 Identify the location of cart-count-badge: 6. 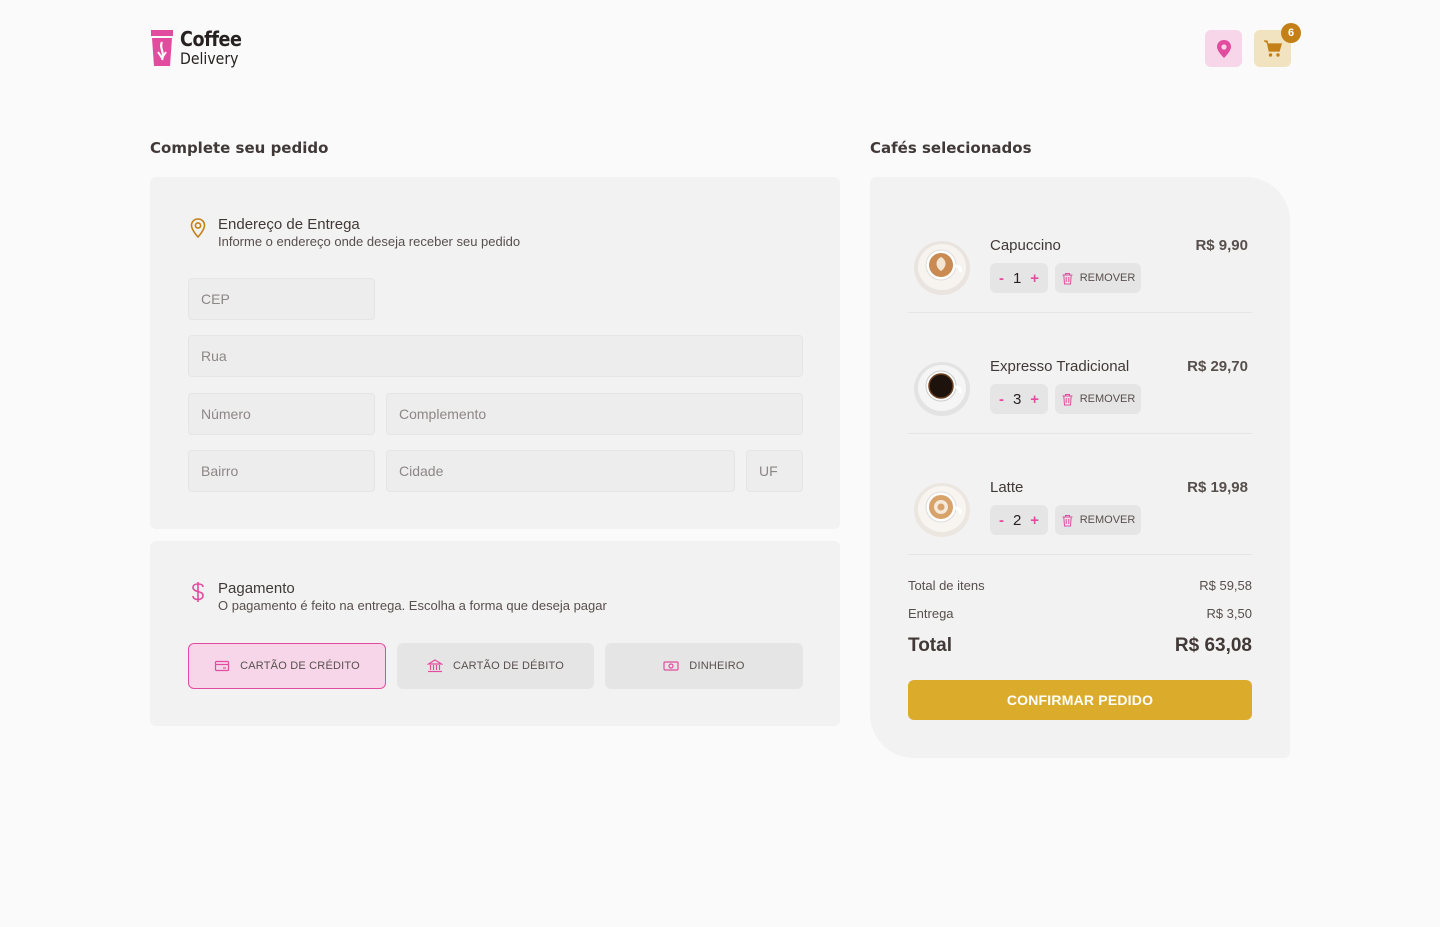
(1291, 33).